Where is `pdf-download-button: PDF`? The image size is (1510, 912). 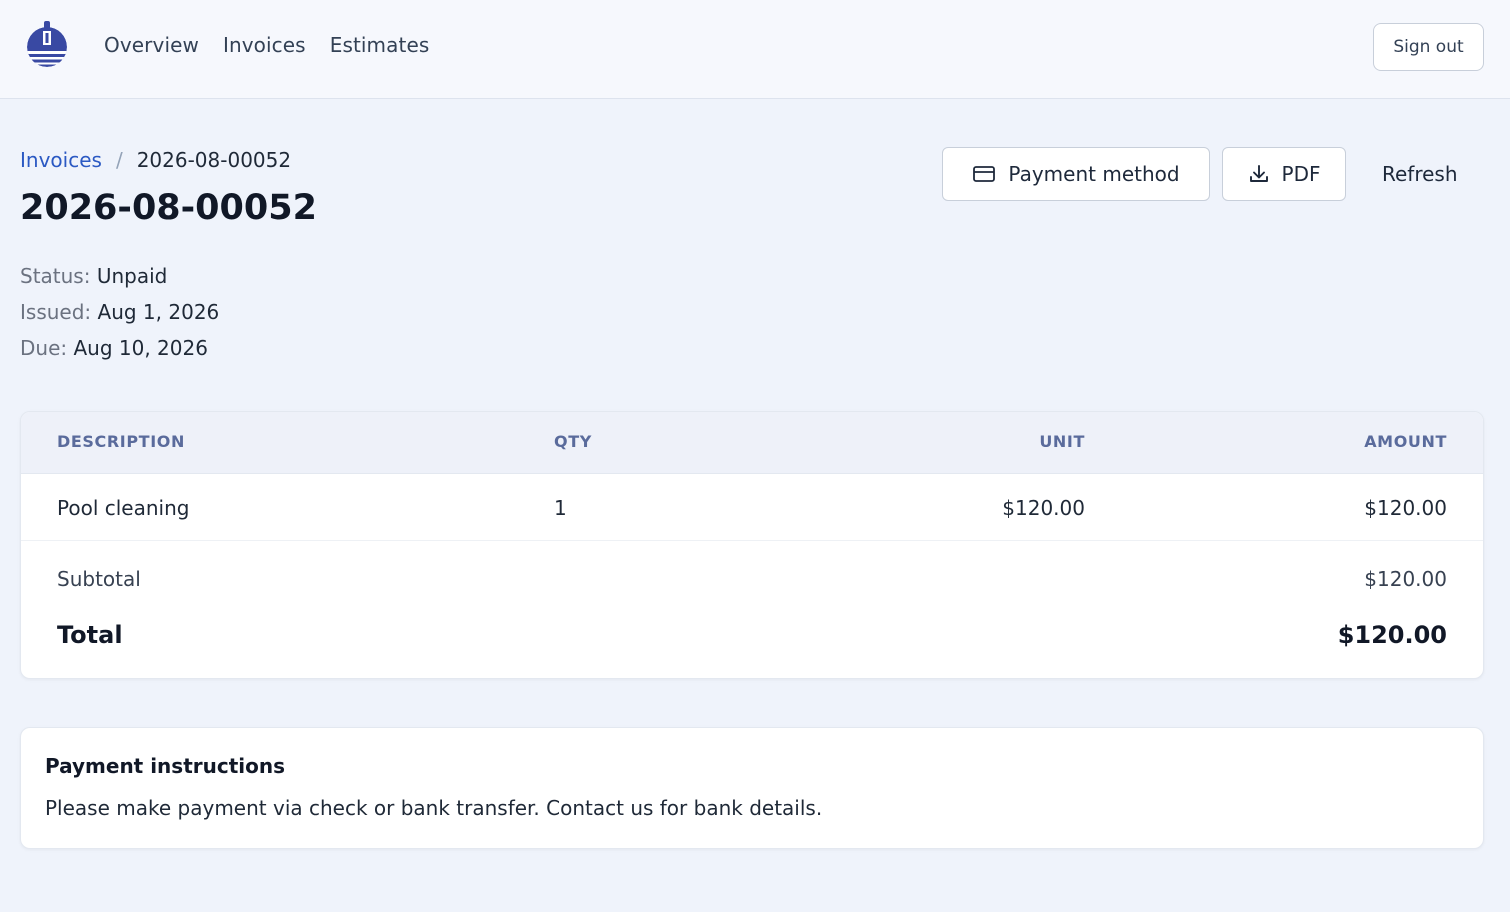
pdf-download-button: PDF is located at coordinates (1284, 174).